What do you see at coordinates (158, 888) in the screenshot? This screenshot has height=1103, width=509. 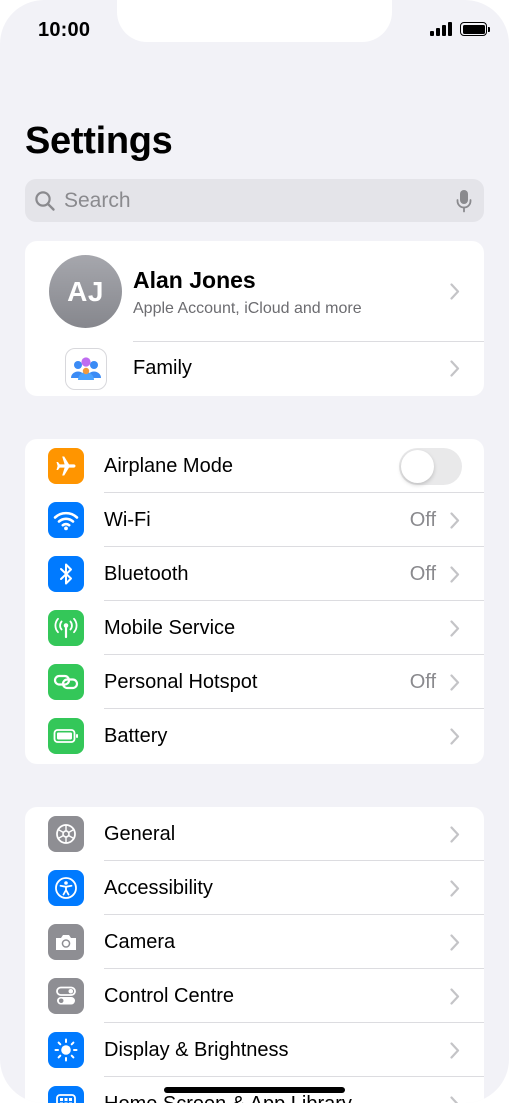 I see `row-label: Accessibility` at bounding box center [158, 888].